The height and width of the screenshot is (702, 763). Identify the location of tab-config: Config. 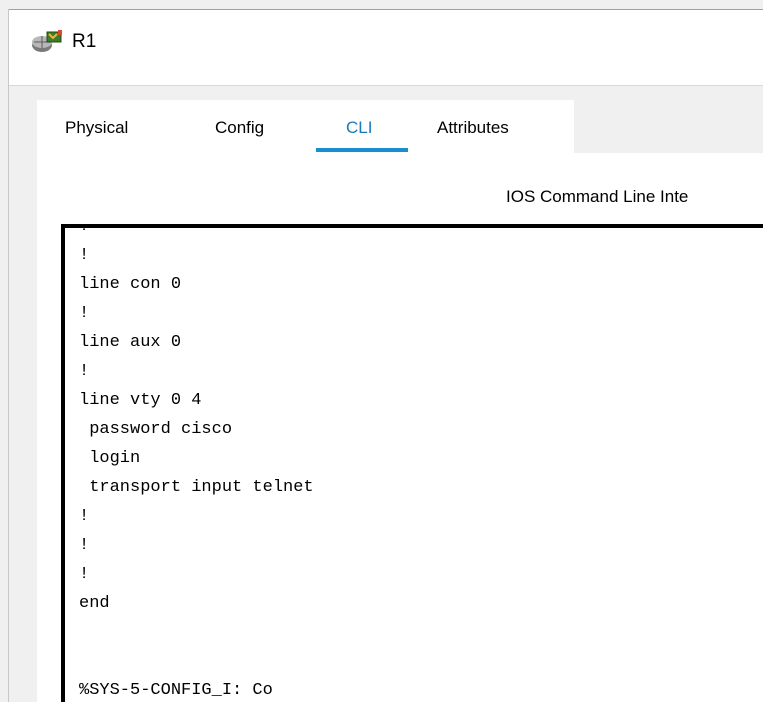
(239, 128).